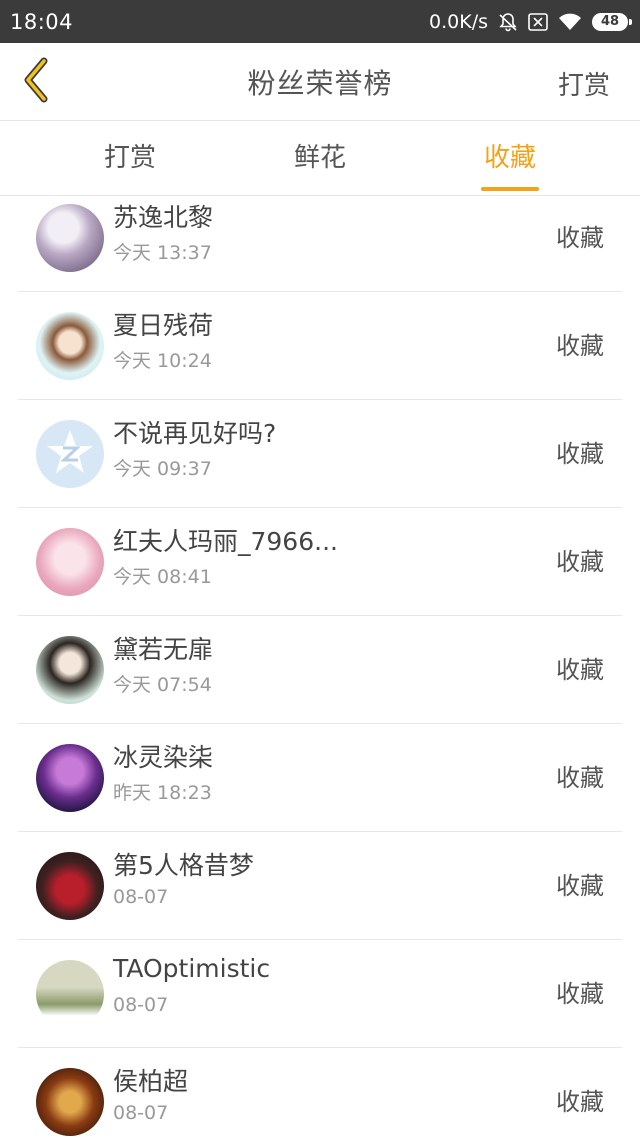 The width and height of the screenshot is (640, 1138). Describe the element at coordinates (183, 865) in the screenshot. I see `user-name: 第5人格昔梦` at that location.